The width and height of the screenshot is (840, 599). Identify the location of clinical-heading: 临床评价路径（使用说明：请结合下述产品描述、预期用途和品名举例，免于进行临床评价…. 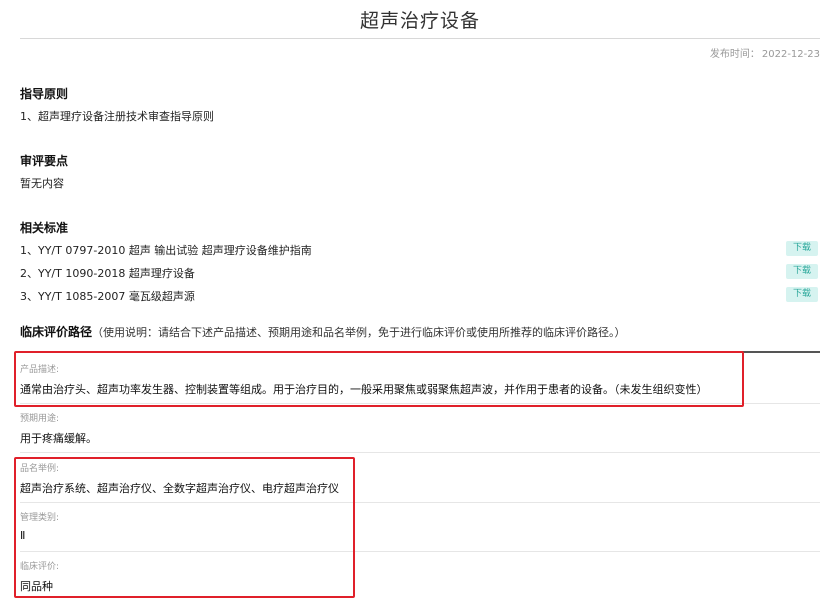
(323, 331).